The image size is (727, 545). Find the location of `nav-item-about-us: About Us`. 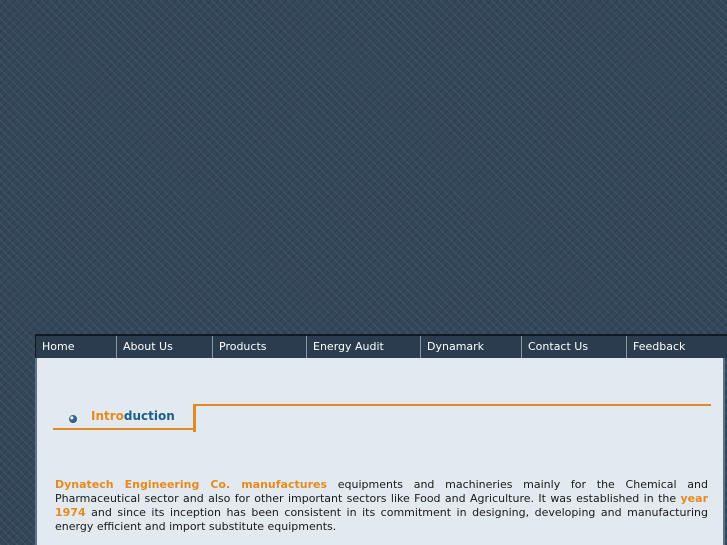

nav-item-about-us: About Us is located at coordinates (164, 347).